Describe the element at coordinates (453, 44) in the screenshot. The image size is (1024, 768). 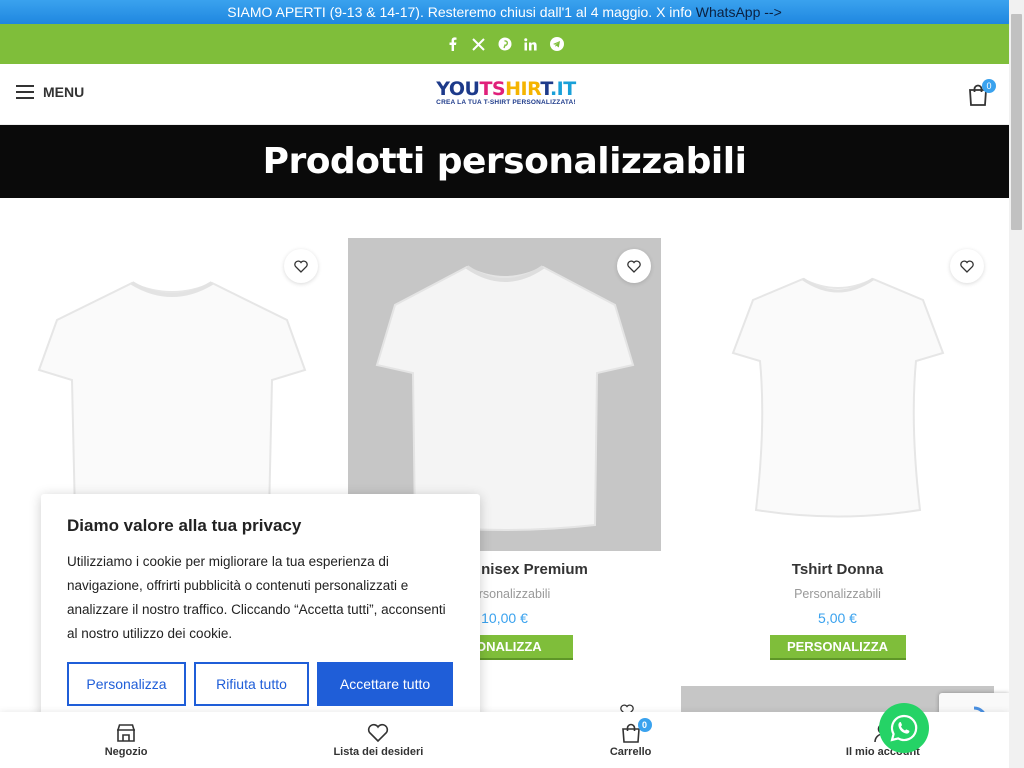
I see `facebook-icon` at that location.